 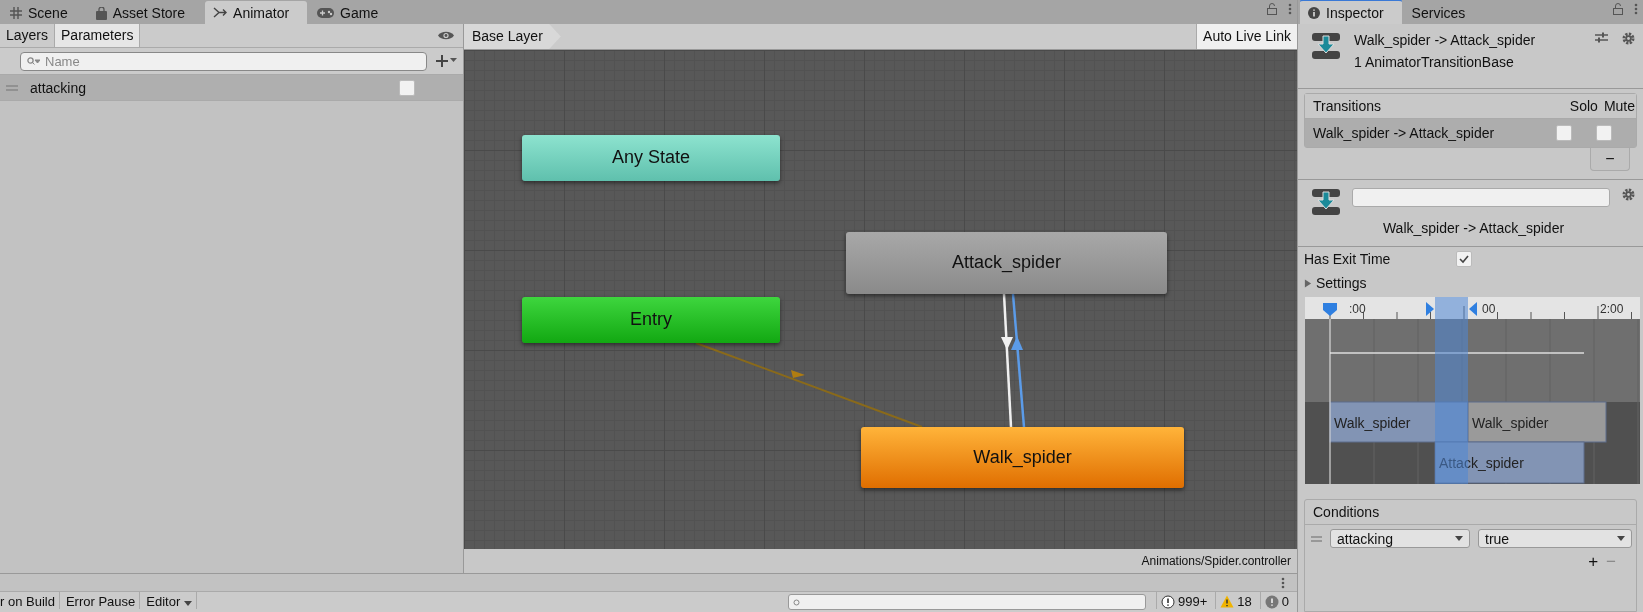 What do you see at coordinates (1347, 106) in the screenshot?
I see `column-header: Transitions` at bounding box center [1347, 106].